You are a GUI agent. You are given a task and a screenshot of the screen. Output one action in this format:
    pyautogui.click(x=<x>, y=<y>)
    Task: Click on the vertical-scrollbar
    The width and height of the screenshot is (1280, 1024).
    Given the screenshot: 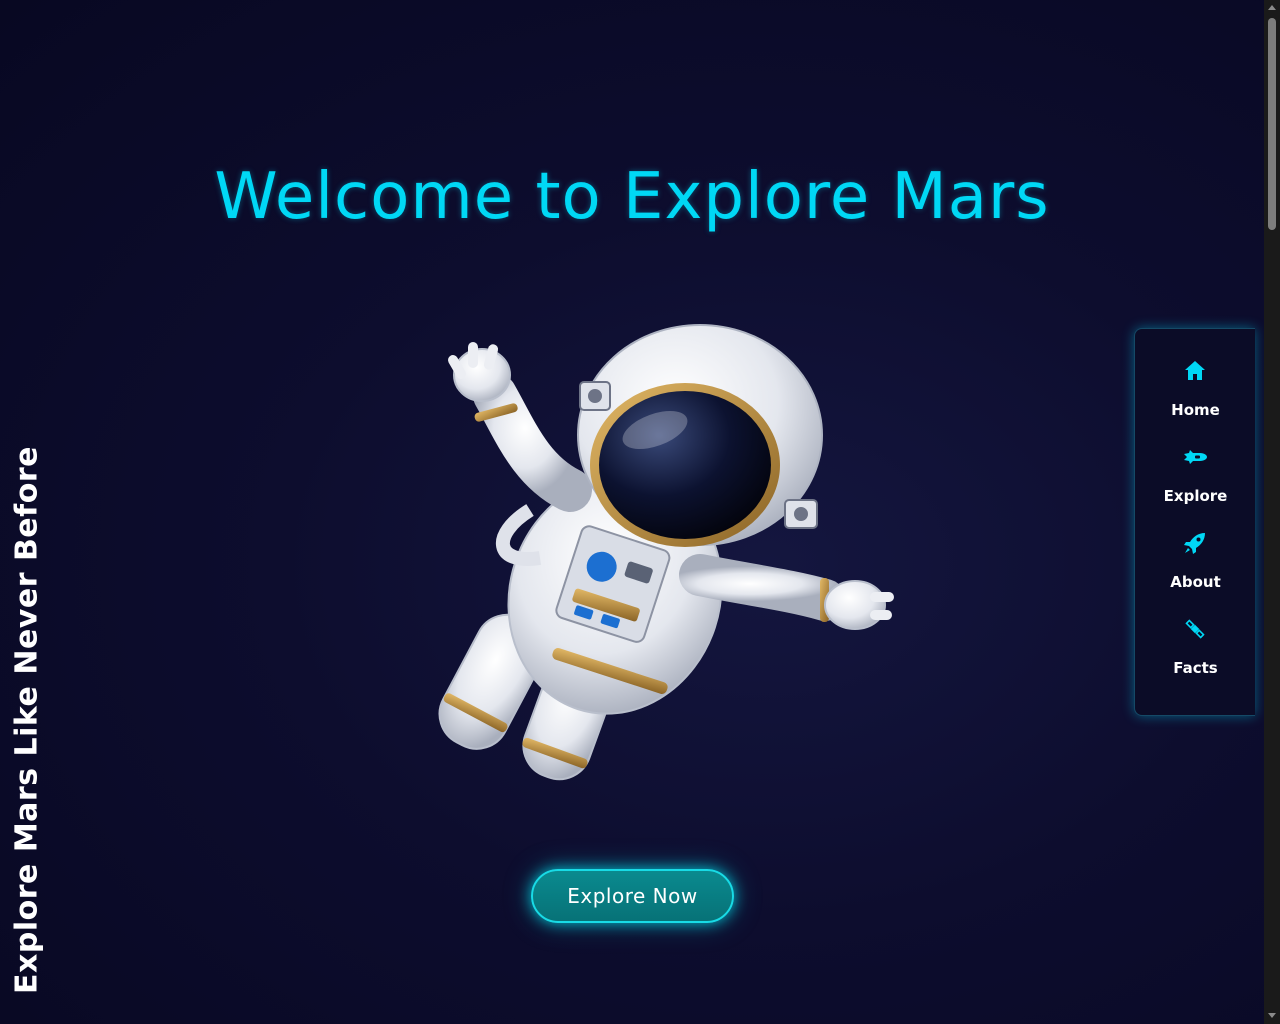 What is the action you would take?
    pyautogui.click(x=1272, y=512)
    